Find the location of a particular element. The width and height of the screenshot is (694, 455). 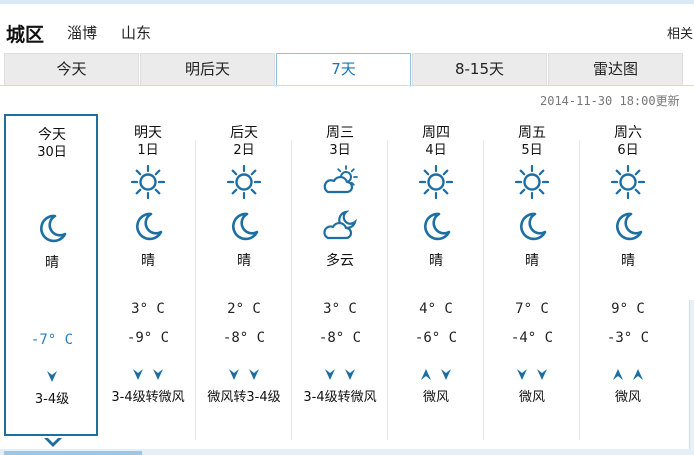

weather-condition: 多云 is located at coordinates (340, 261).